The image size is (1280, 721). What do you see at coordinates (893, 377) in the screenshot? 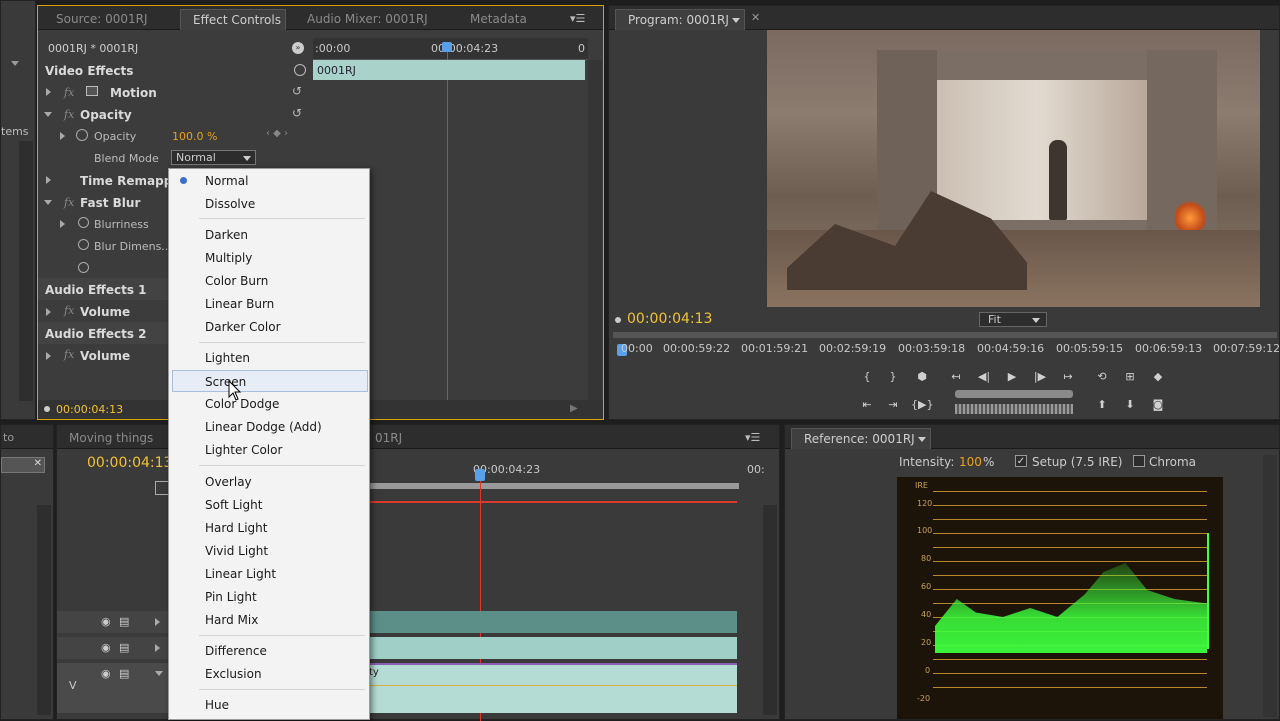
I see `mark-out-icon: }` at bounding box center [893, 377].